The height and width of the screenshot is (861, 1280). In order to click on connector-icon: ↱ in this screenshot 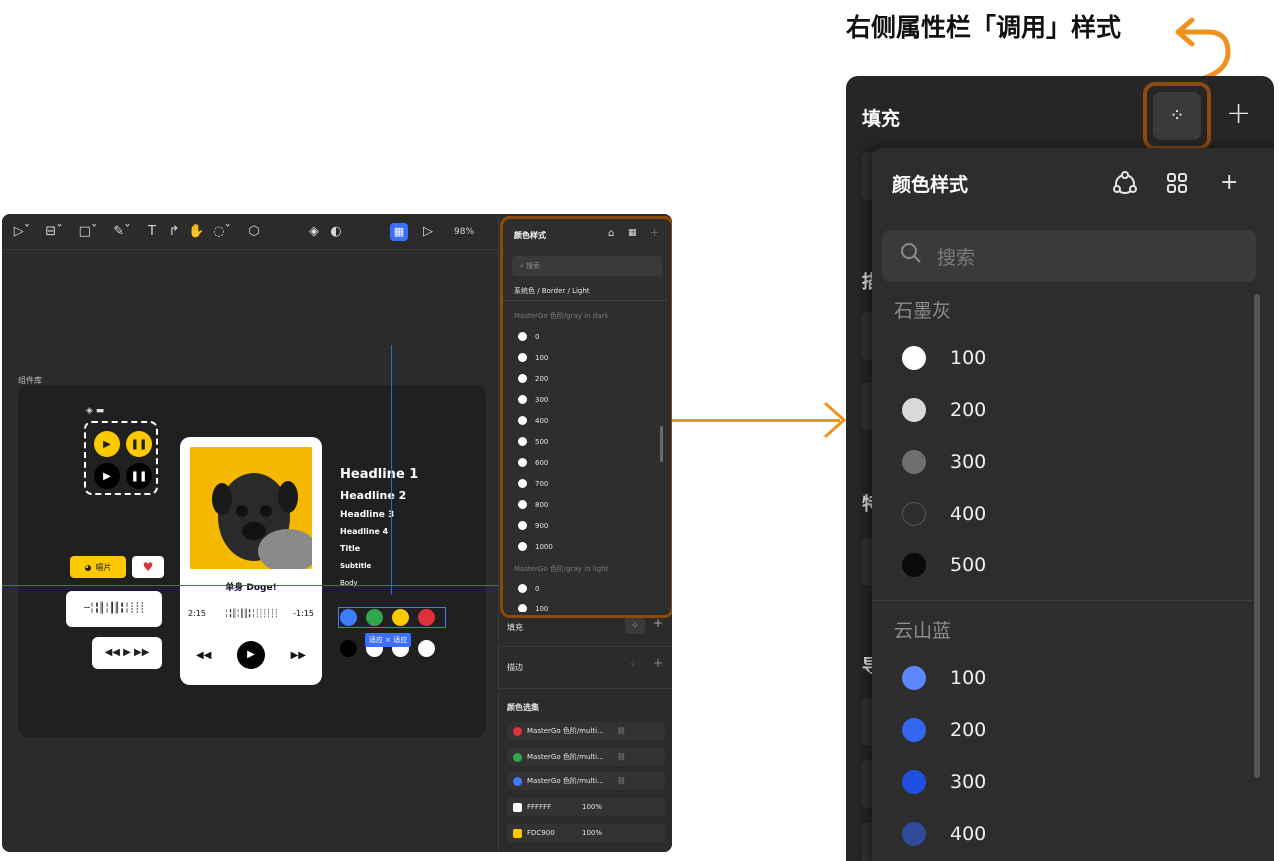, I will do `click(174, 232)`.